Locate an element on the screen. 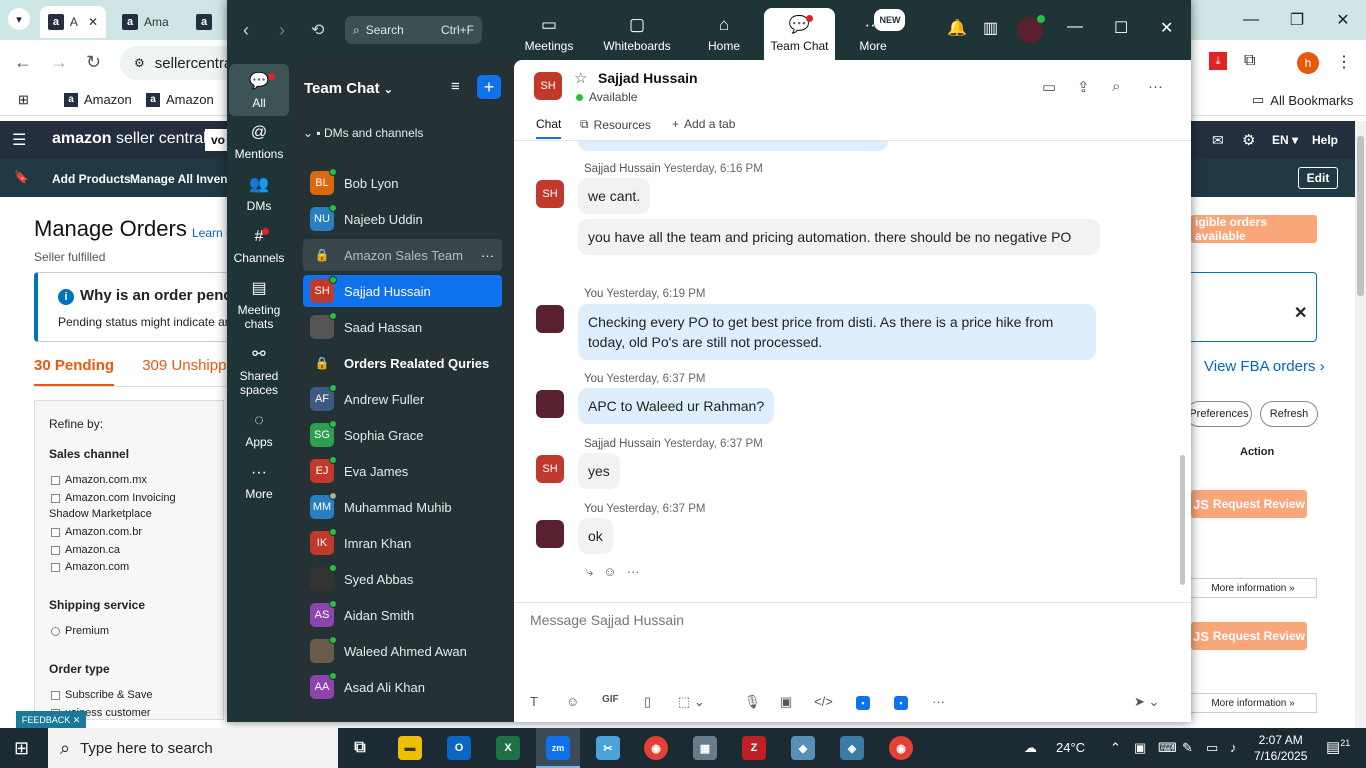  rail-dms: 👥 DMs is located at coordinates (259, 193).